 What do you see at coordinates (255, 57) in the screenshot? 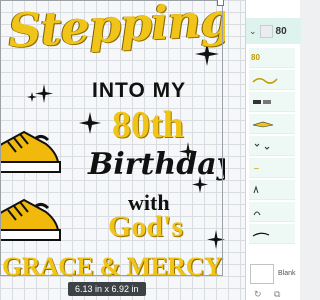
I see `layer-item-label: 80` at bounding box center [255, 57].